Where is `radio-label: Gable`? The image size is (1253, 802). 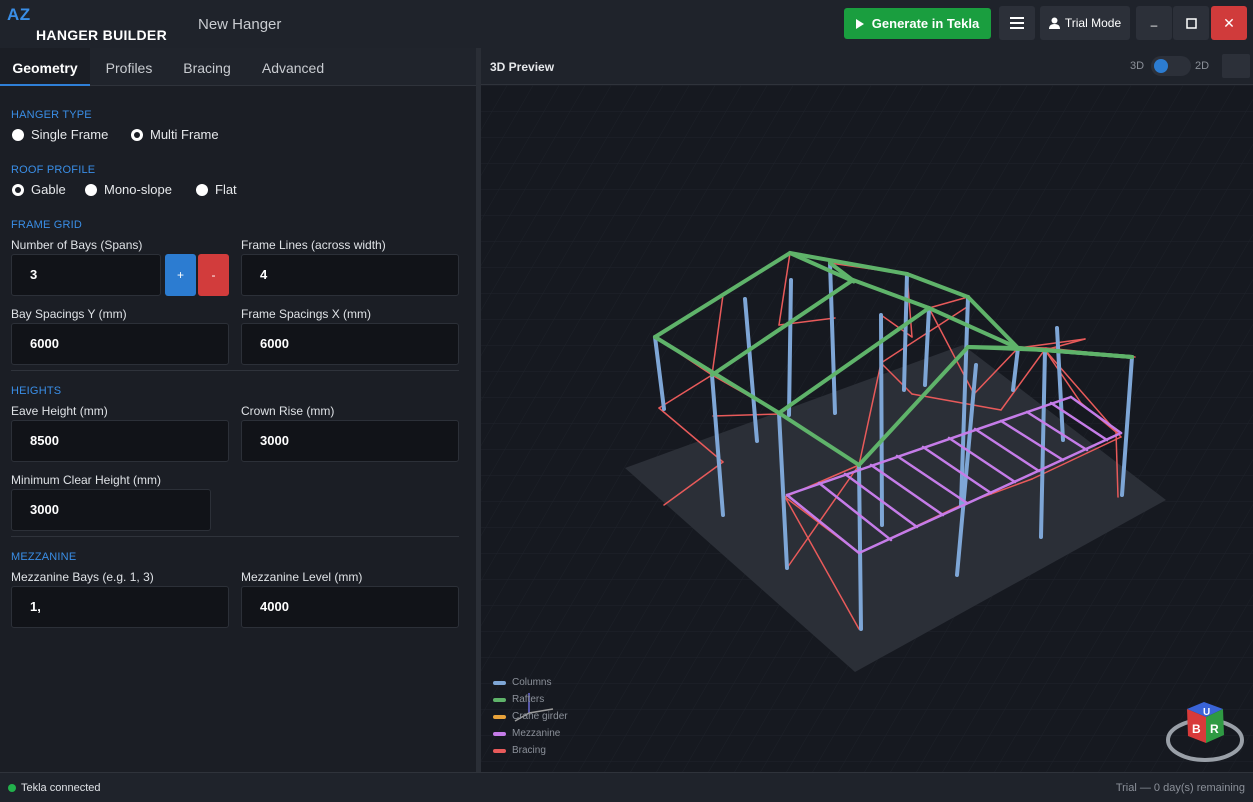
radio-label: Gable is located at coordinates (48, 189).